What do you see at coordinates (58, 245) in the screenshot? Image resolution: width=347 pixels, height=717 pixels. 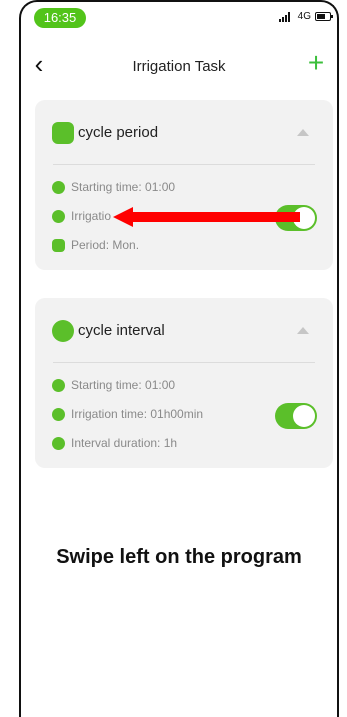 I see `period-icon` at bounding box center [58, 245].